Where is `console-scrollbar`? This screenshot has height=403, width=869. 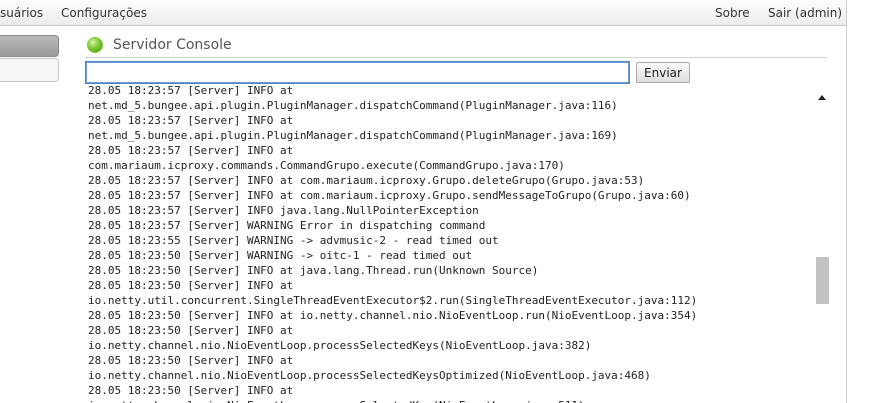
console-scrollbar is located at coordinates (822, 246).